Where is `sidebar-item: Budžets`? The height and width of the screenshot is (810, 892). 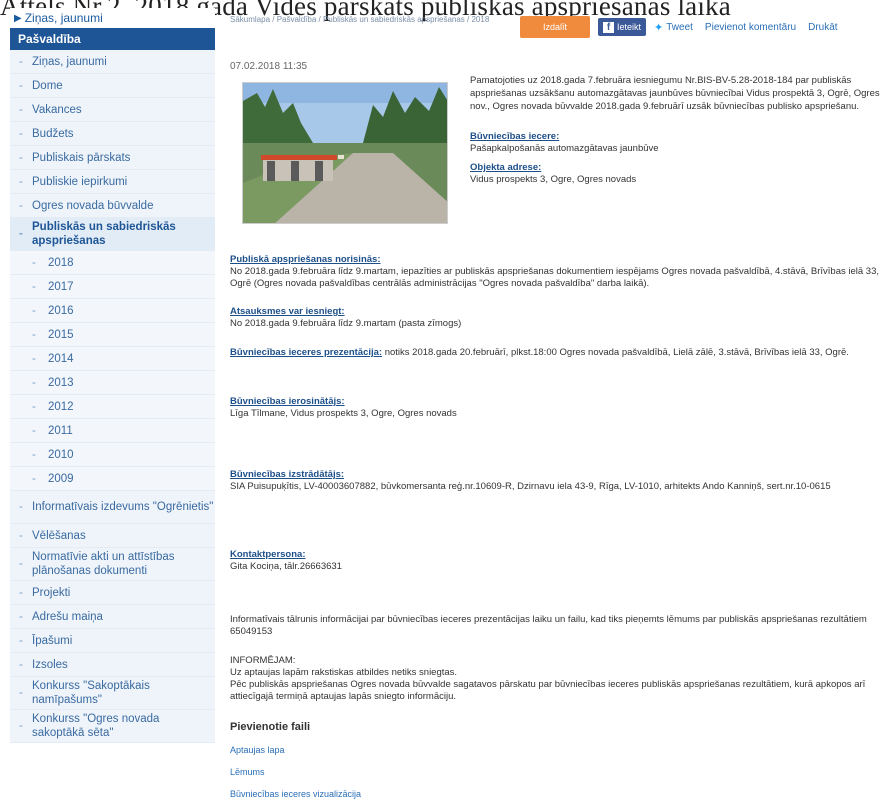
sidebar-item: Budžets is located at coordinates (112, 134).